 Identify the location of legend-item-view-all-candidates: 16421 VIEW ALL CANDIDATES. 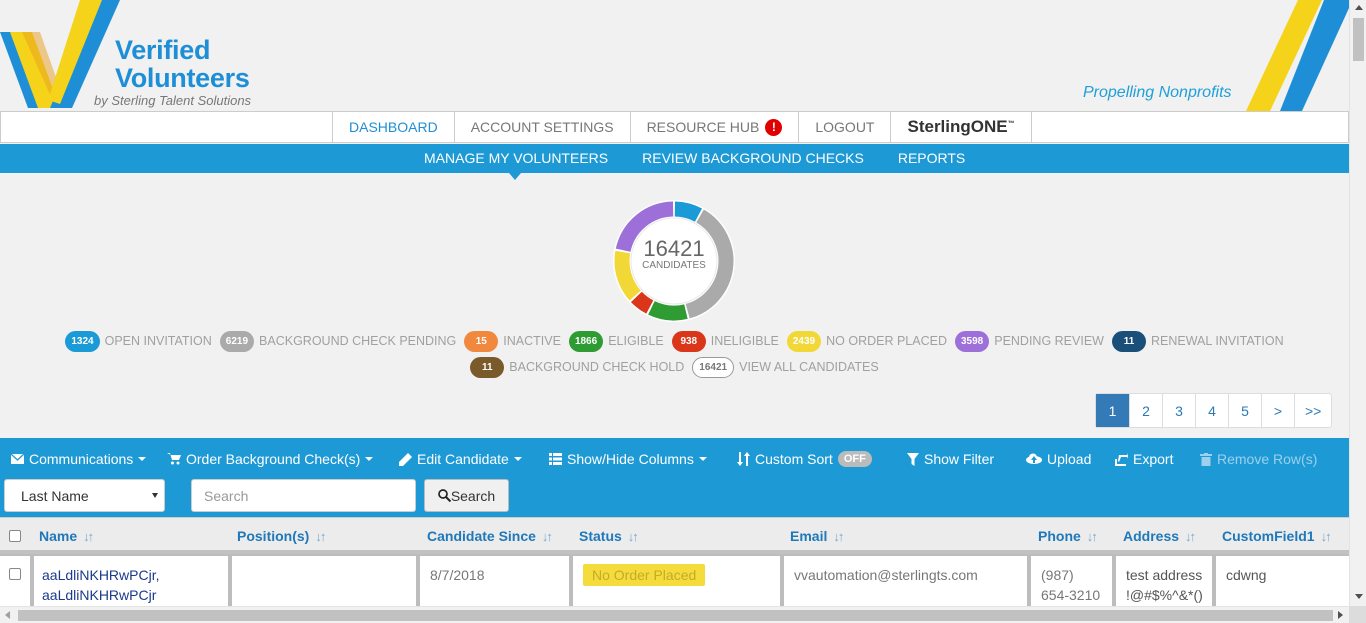
(785, 367).